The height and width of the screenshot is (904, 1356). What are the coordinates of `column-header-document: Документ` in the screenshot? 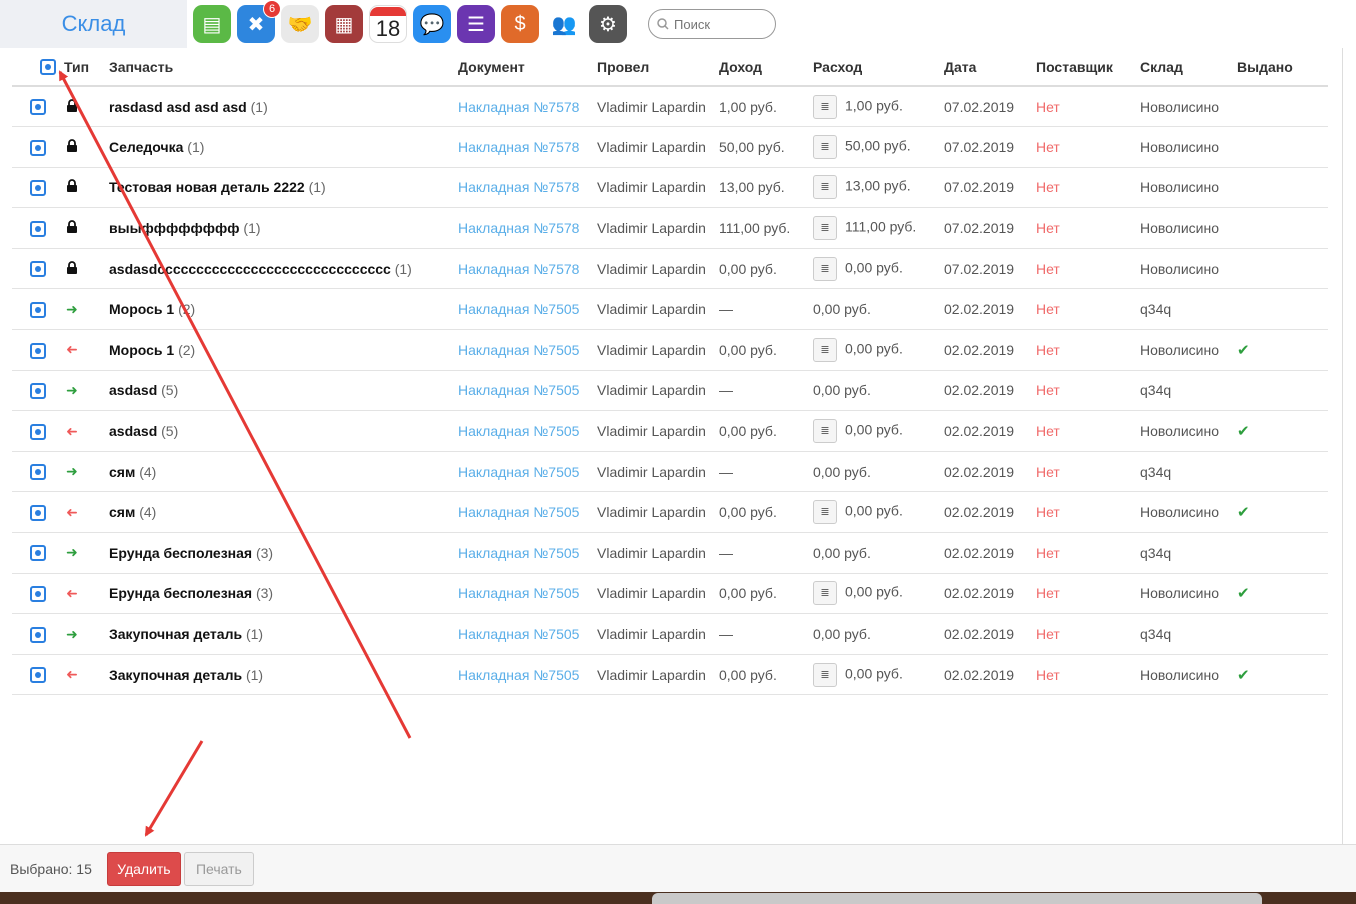 It's located at (527, 67).